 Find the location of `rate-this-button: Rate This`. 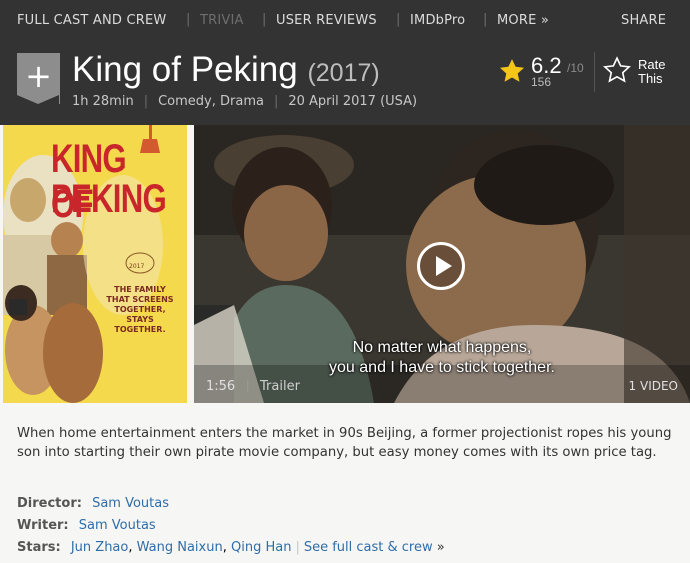

rate-this-button: Rate This is located at coordinates (641, 75).